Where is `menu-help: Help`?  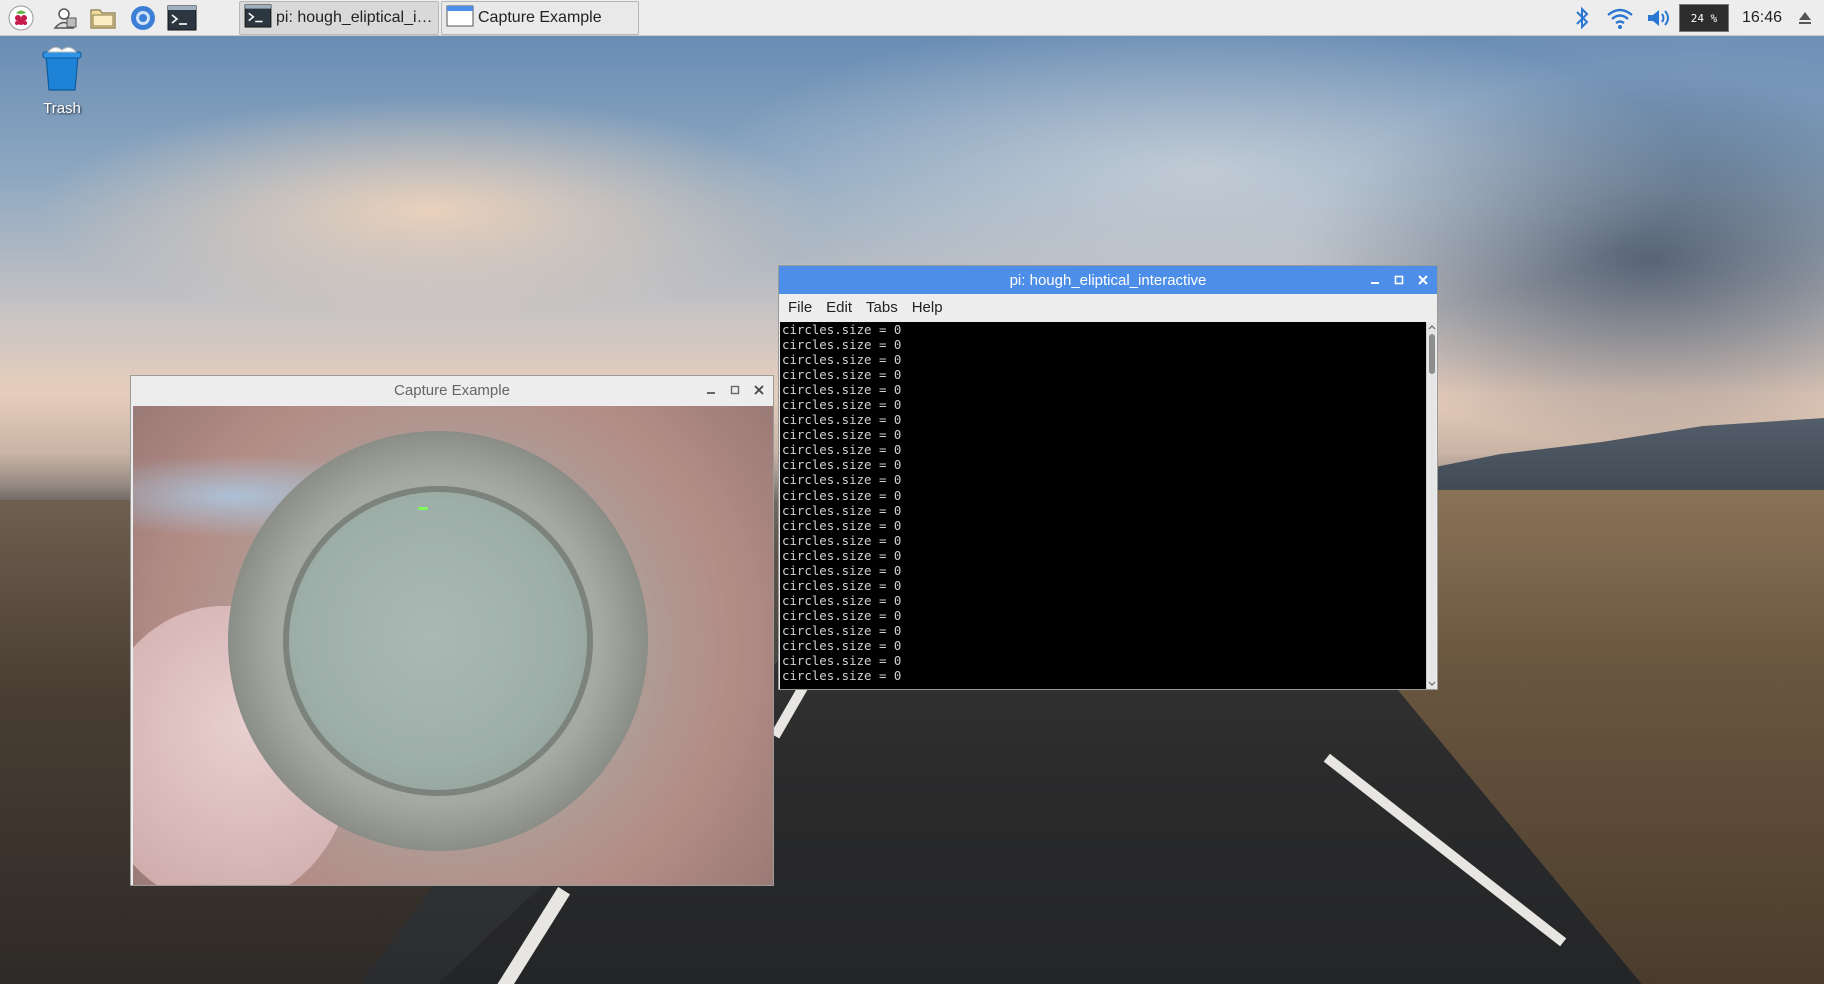 menu-help: Help is located at coordinates (927, 307).